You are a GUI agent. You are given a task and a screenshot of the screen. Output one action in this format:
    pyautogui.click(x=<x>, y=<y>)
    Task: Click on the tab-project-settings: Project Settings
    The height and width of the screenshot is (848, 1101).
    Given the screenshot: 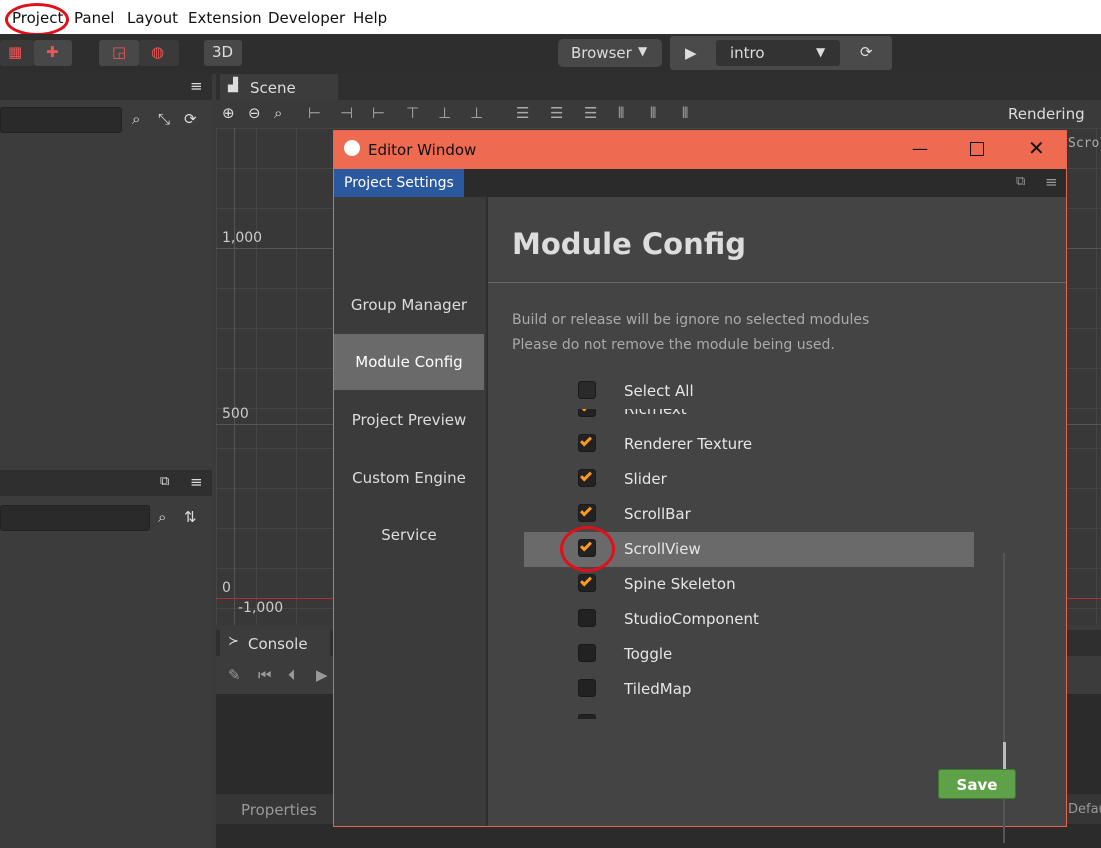 What is the action you would take?
    pyautogui.click(x=399, y=183)
    